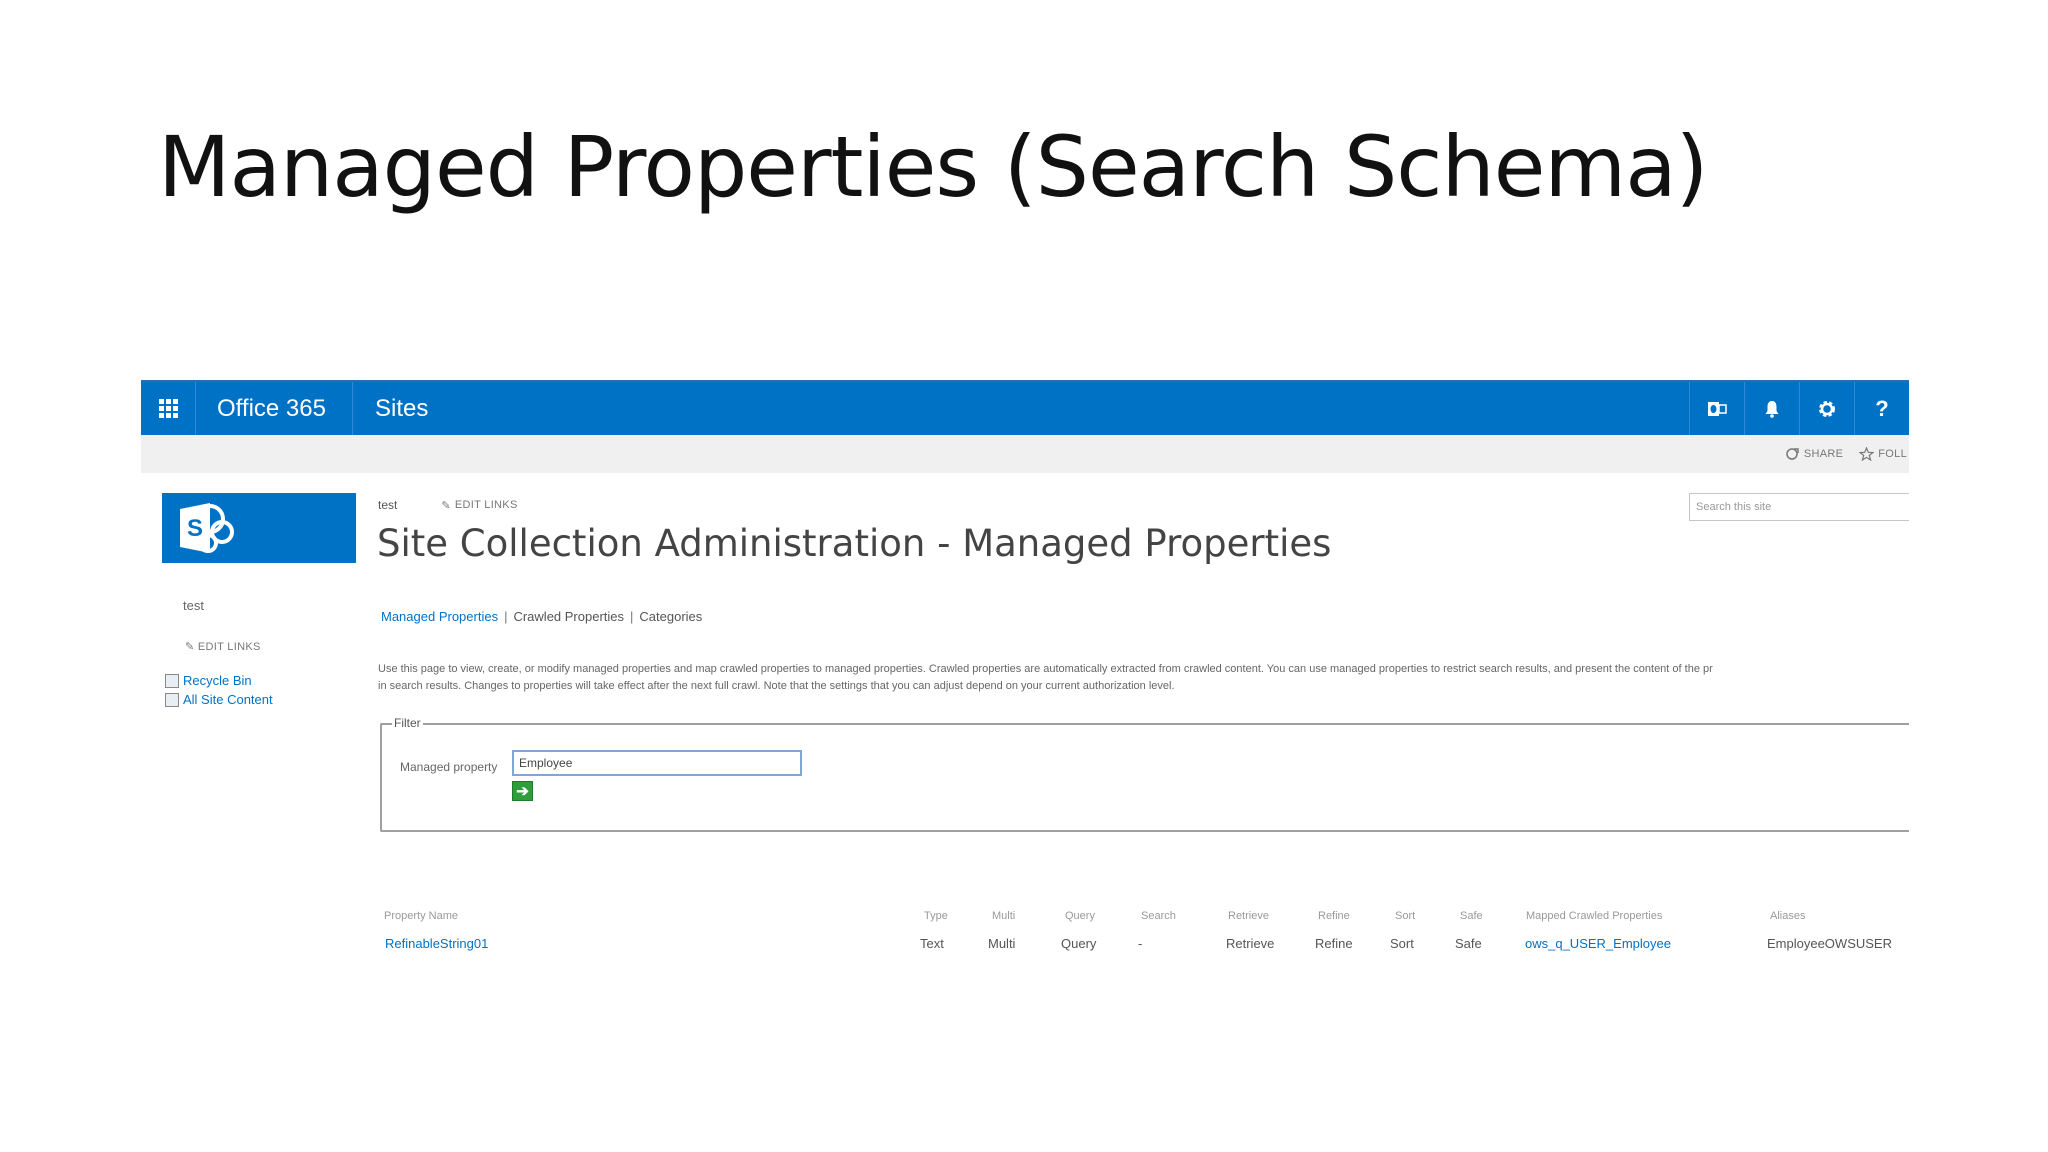 This screenshot has height=1152, width=2048. I want to click on tab-managed-properties: Managed Properties, so click(439, 616).